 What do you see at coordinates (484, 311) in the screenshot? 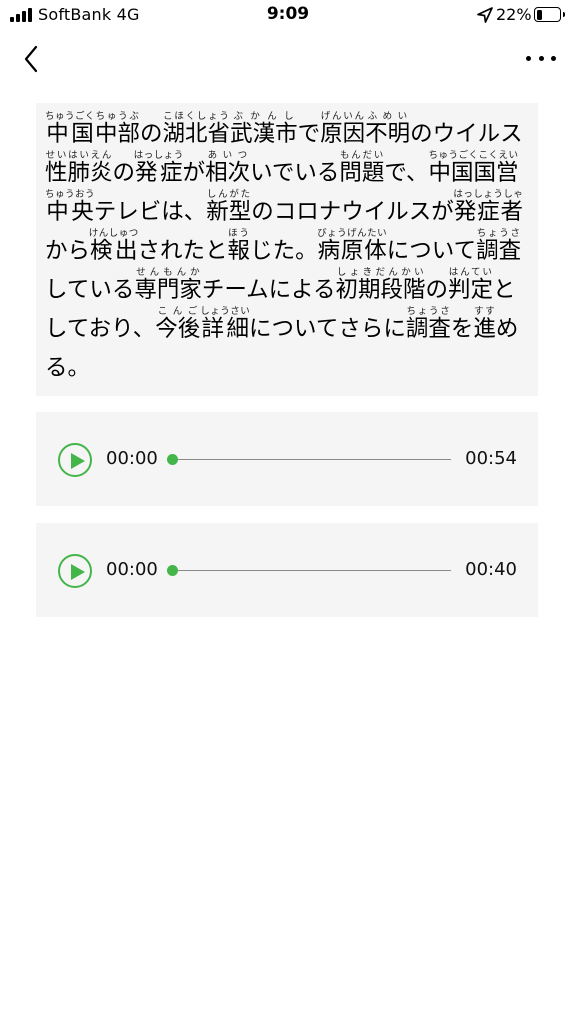
I see `furigana: すす` at bounding box center [484, 311].